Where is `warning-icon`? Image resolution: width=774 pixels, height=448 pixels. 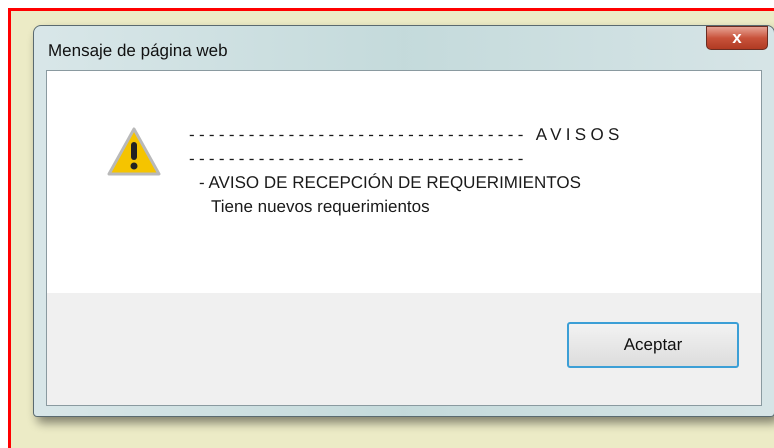 warning-icon is located at coordinates (134, 152).